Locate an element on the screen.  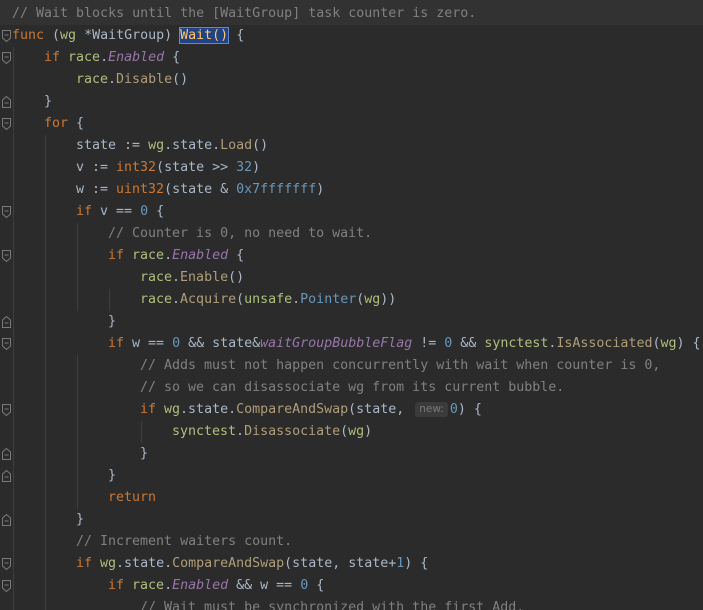
code-line-if-race-enabled: if race.Enabled { is located at coordinates (112, 58).